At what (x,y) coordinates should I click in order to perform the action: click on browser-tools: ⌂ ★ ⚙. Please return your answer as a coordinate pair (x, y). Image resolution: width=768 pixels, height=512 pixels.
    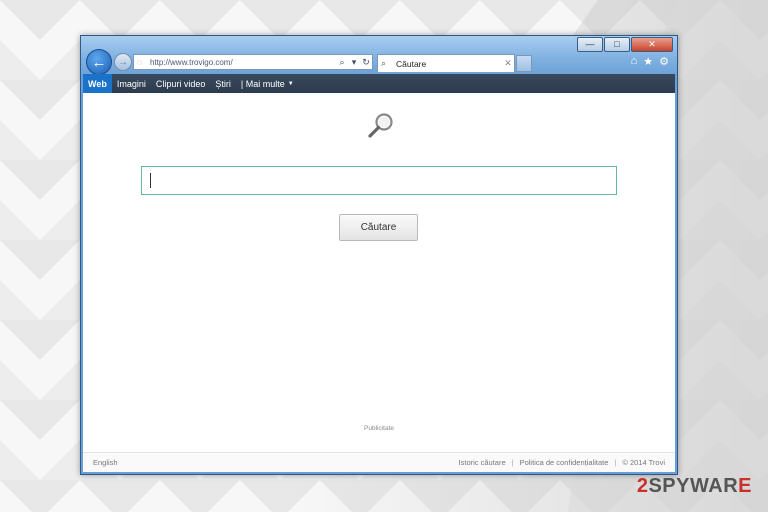
    Looking at the image, I should click on (650, 61).